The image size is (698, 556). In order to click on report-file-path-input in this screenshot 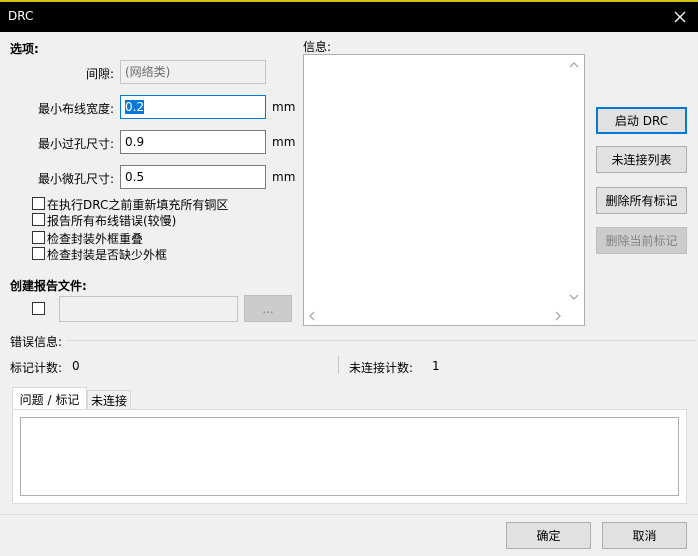, I will do `click(148, 309)`.